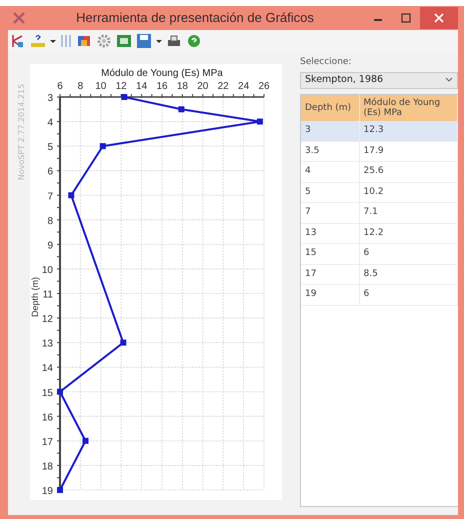 Image resolution: width=464 pixels, height=519 pixels. I want to click on table-cell: 17, so click(330, 274).